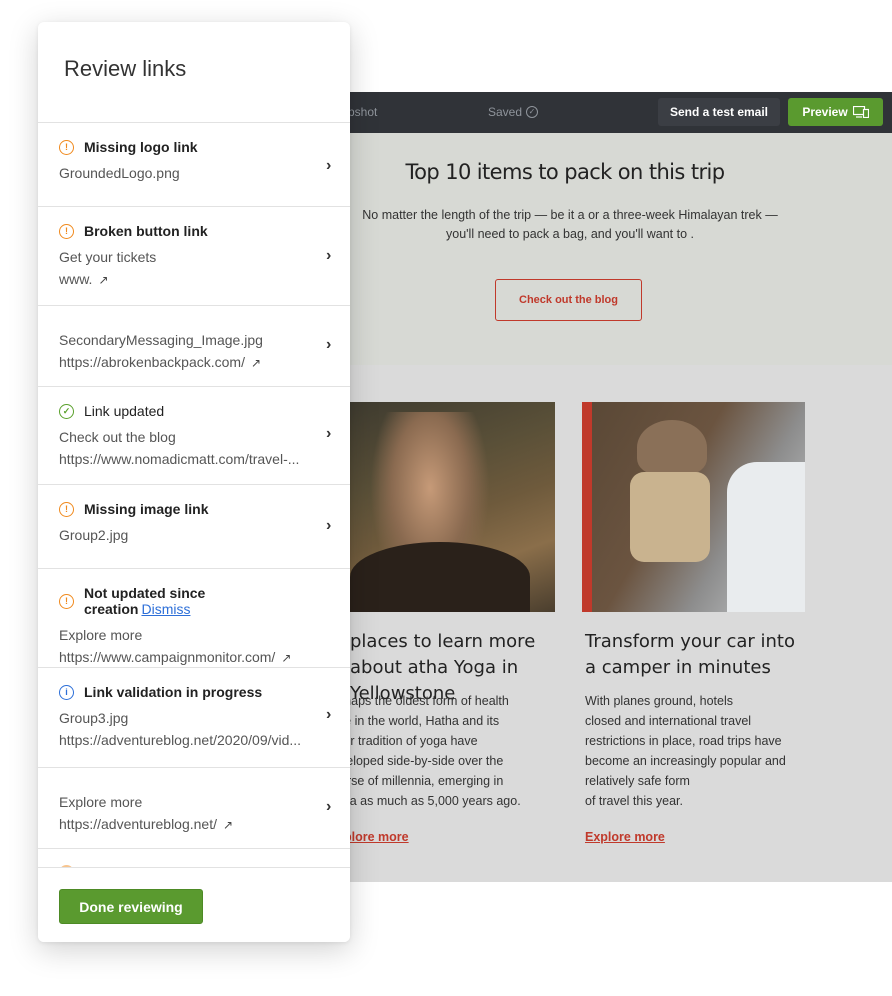 This screenshot has height=996, width=892. Describe the element at coordinates (146, 231) in the screenshot. I see `item-heading: Broken button link` at that location.